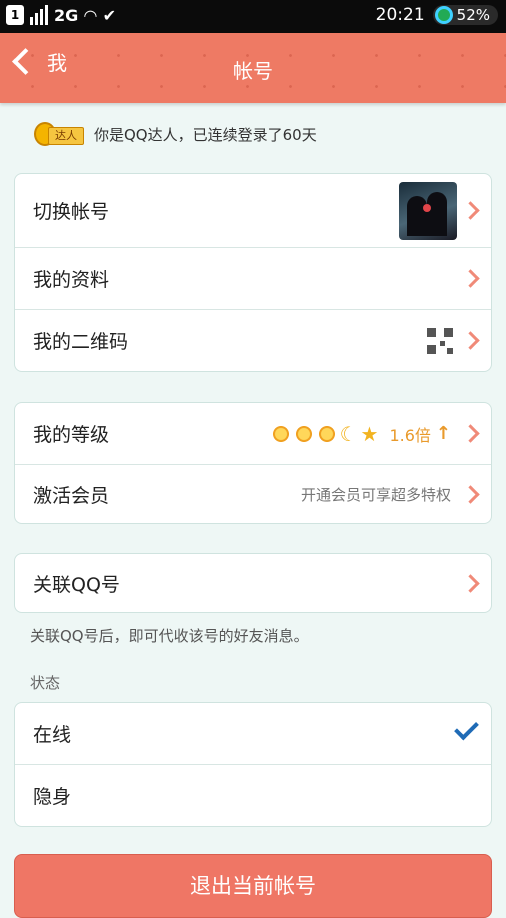 This screenshot has height=918, width=506. I want to click on nav-header: 我 帐号, so click(253, 68).